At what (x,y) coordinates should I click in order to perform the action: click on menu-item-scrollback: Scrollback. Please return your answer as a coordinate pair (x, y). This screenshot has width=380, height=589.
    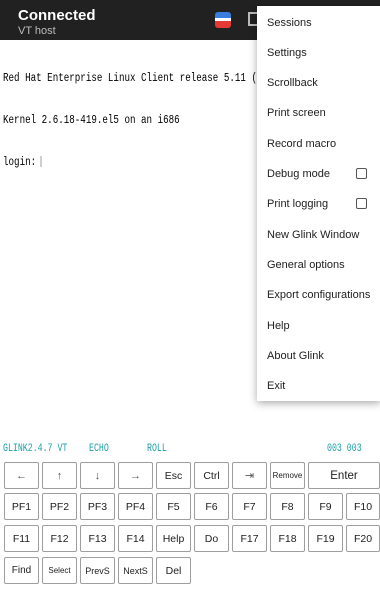
    Looking at the image, I should click on (323, 83).